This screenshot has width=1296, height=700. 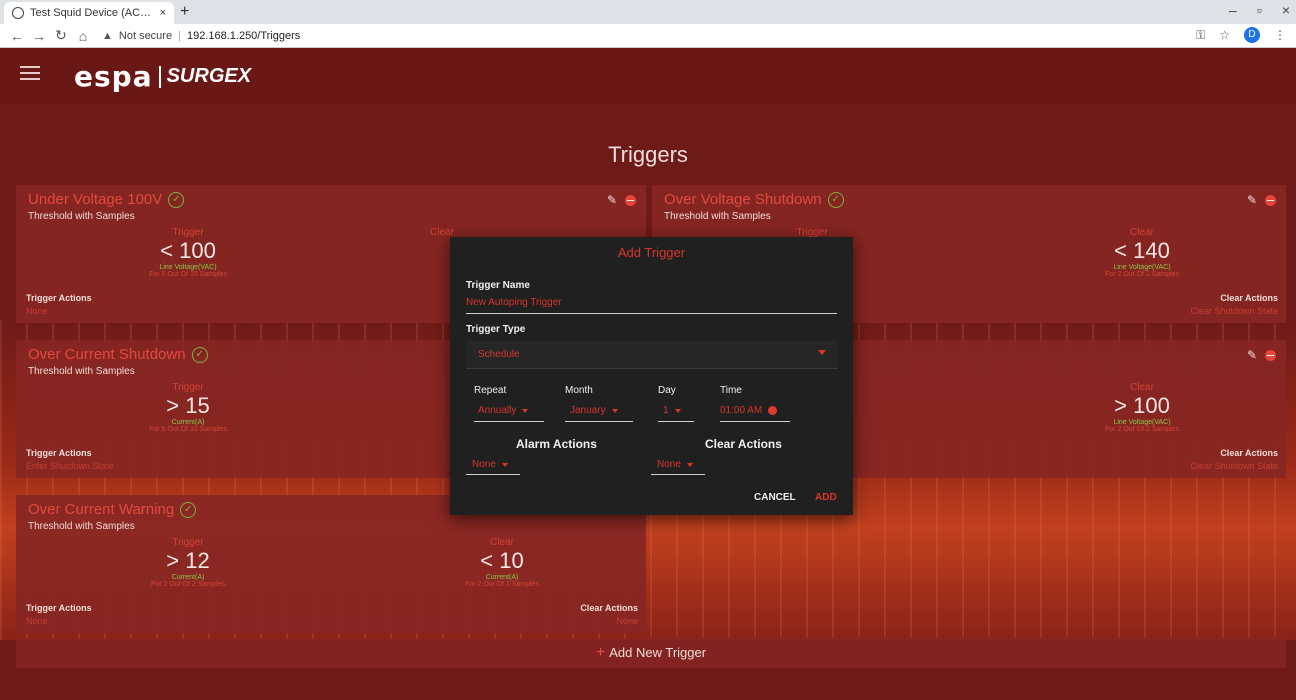 What do you see at coordinates (1200, 35) in the screenshot?
I see `key-icon: ⚿` at bounding box center [1200, 35].